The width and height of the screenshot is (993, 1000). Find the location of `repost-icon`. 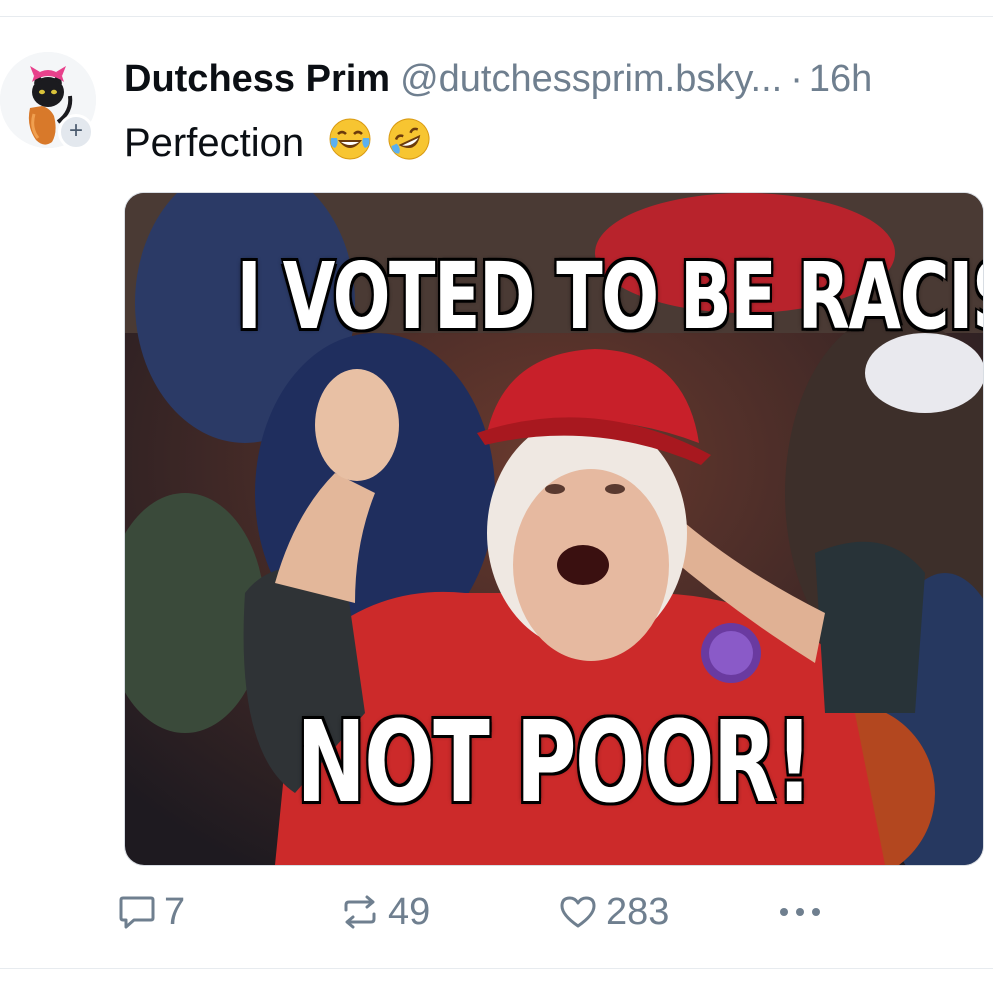

repost-icon is located at coordinates (360, 912).